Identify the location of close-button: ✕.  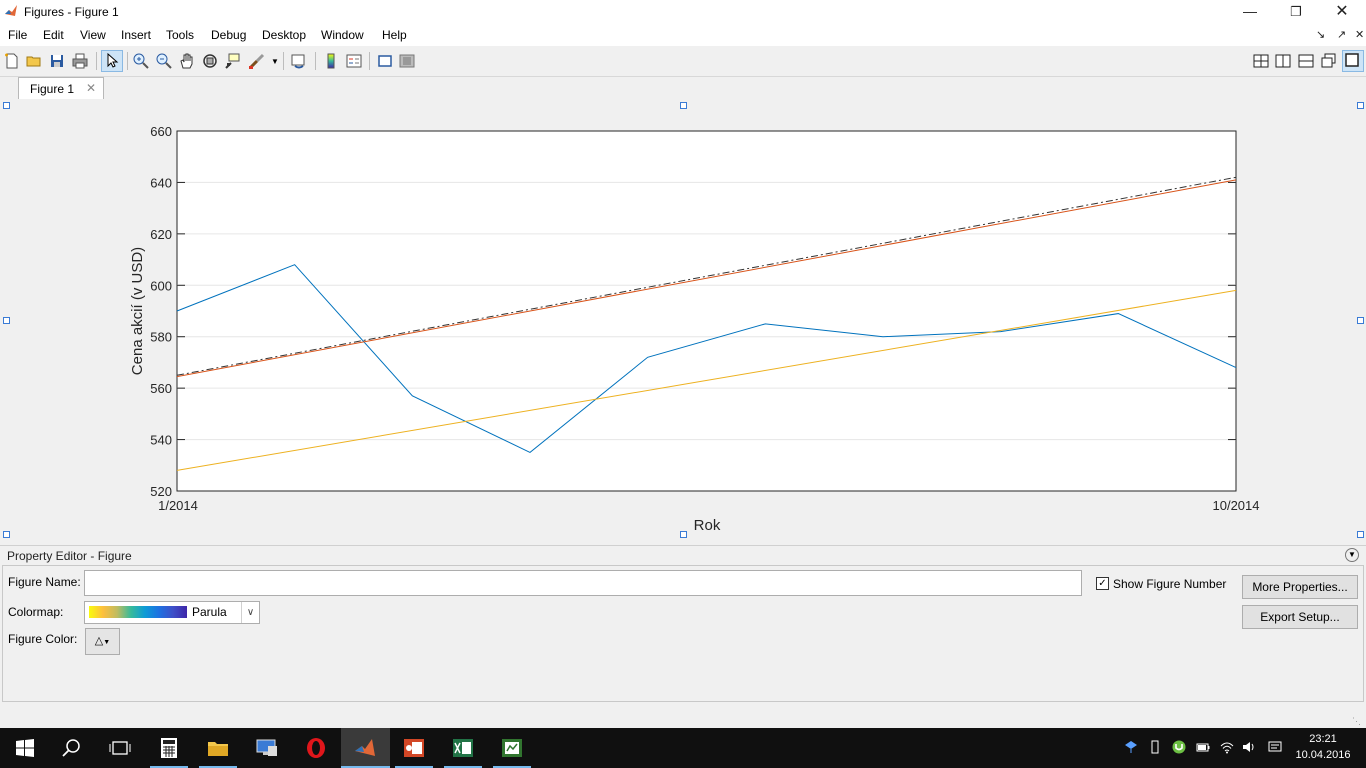
(1342, 12).